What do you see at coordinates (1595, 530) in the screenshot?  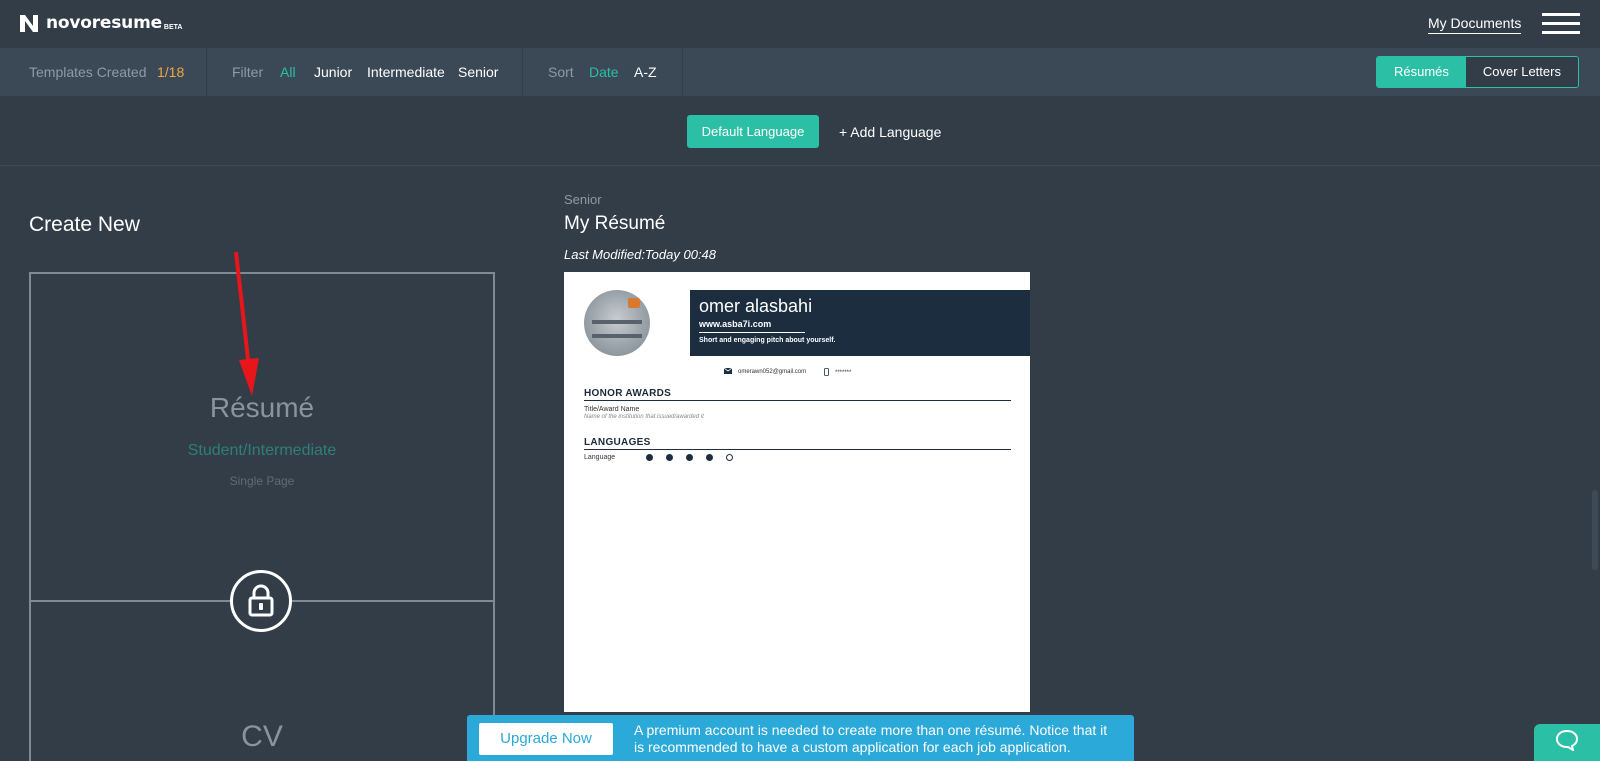 I see `page-scrollbar-thumb` at bounding box center [1595, 530].